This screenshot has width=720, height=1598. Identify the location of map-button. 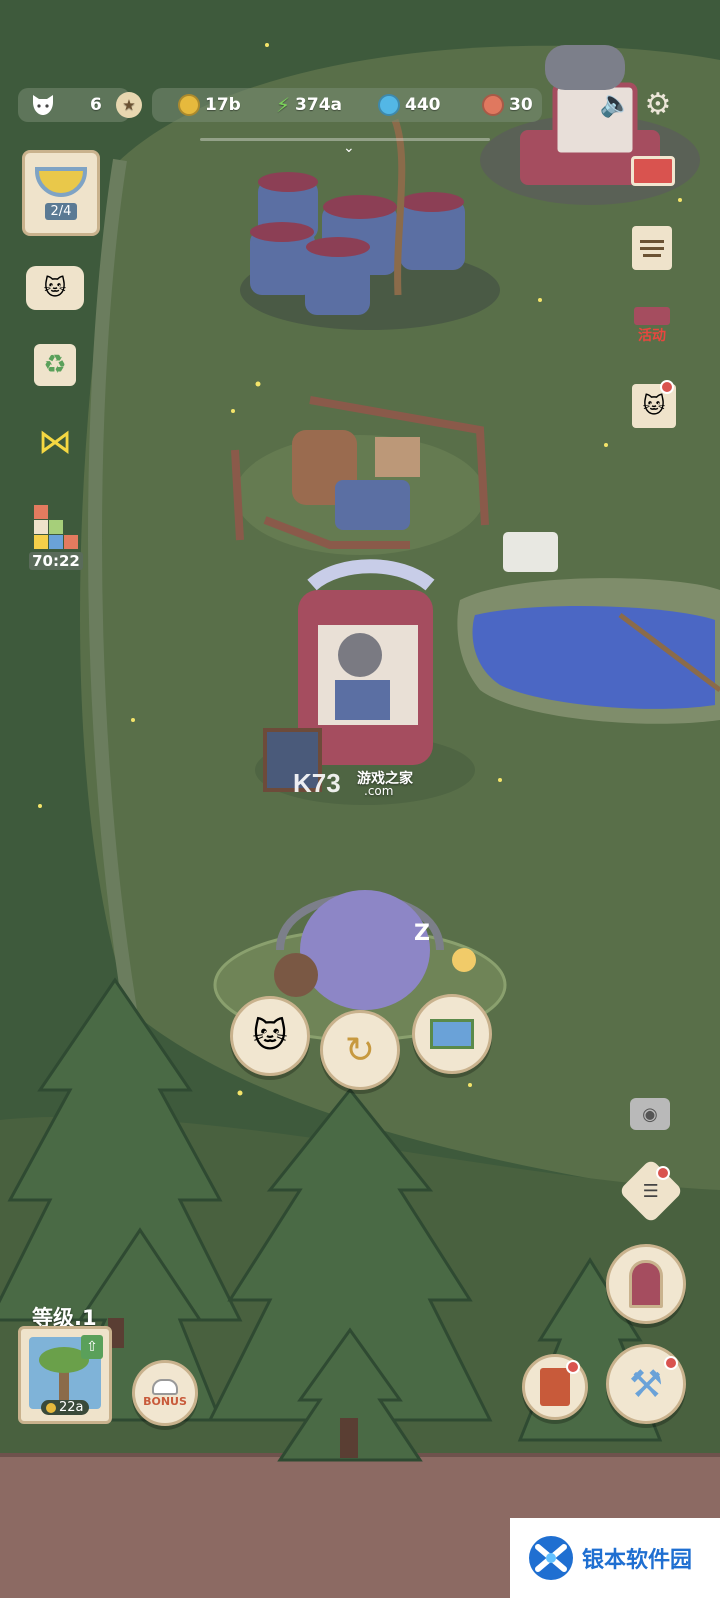
(452, 1034).